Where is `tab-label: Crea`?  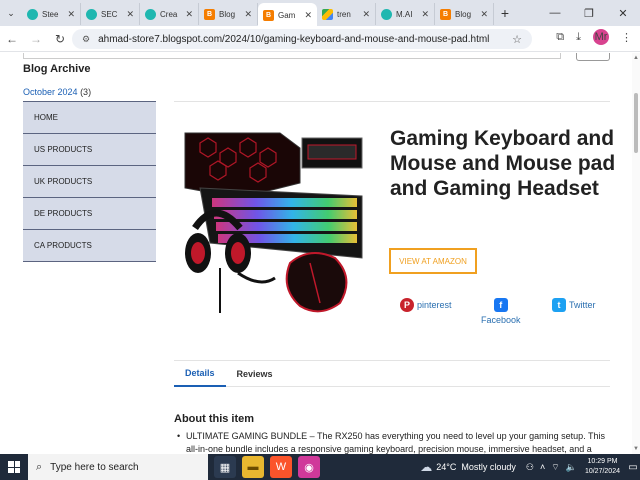 tab-label: Crea is located at coordinates (169, 14).